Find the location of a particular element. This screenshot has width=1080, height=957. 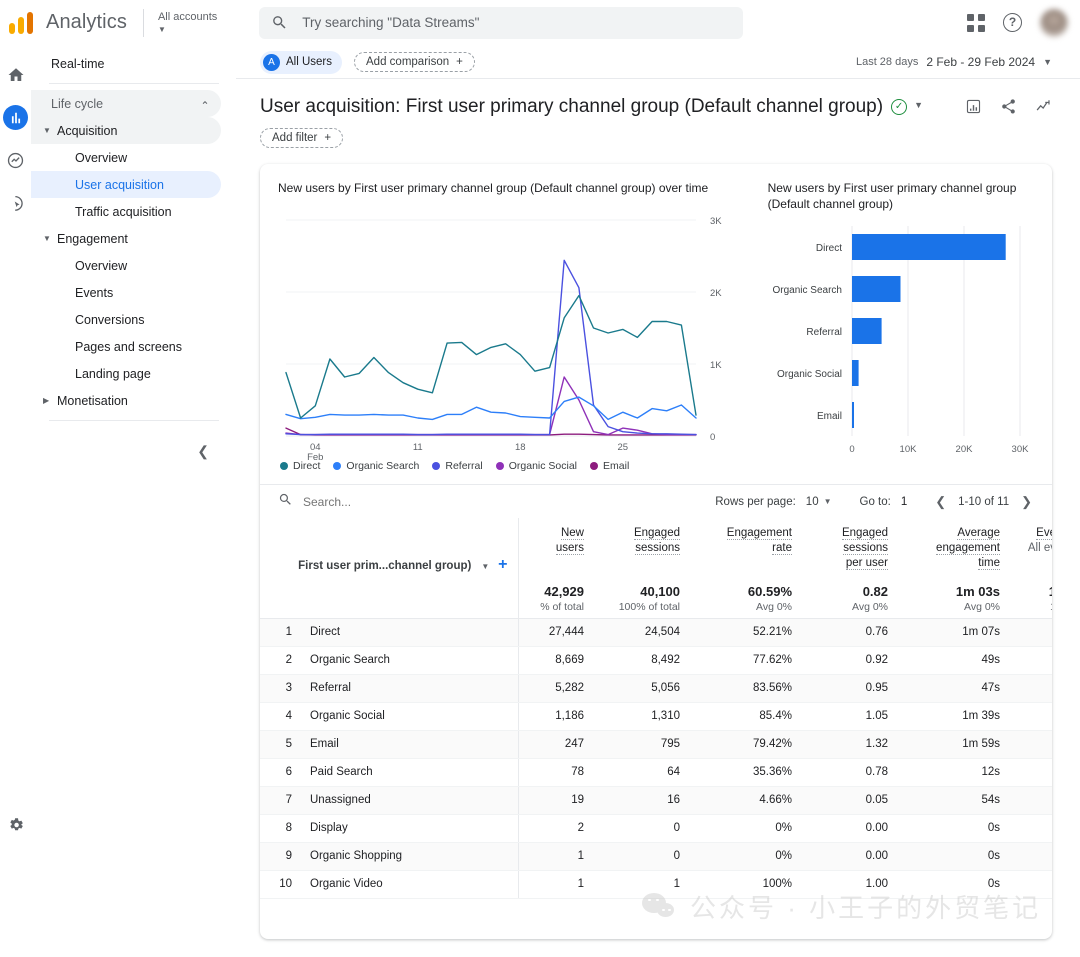

row-metric-4: 1m 07s is located at coordinates (956, 632).